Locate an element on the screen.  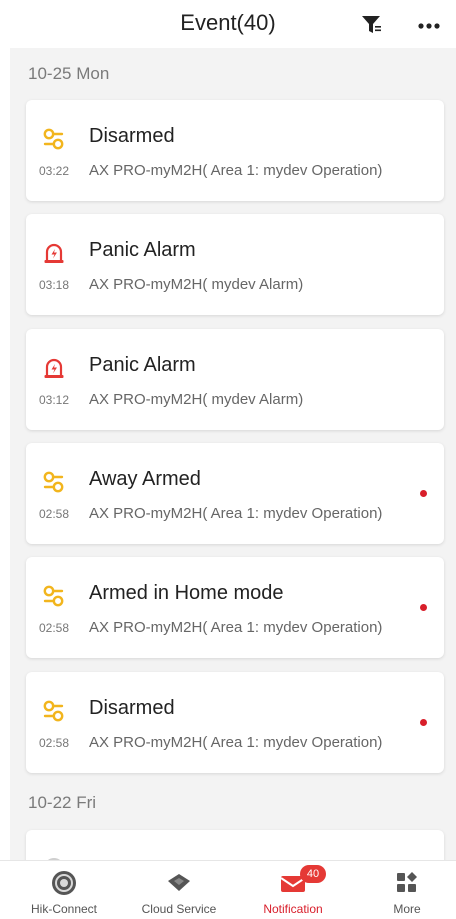
hik-connect-icon is located at coordinates (64, 883).